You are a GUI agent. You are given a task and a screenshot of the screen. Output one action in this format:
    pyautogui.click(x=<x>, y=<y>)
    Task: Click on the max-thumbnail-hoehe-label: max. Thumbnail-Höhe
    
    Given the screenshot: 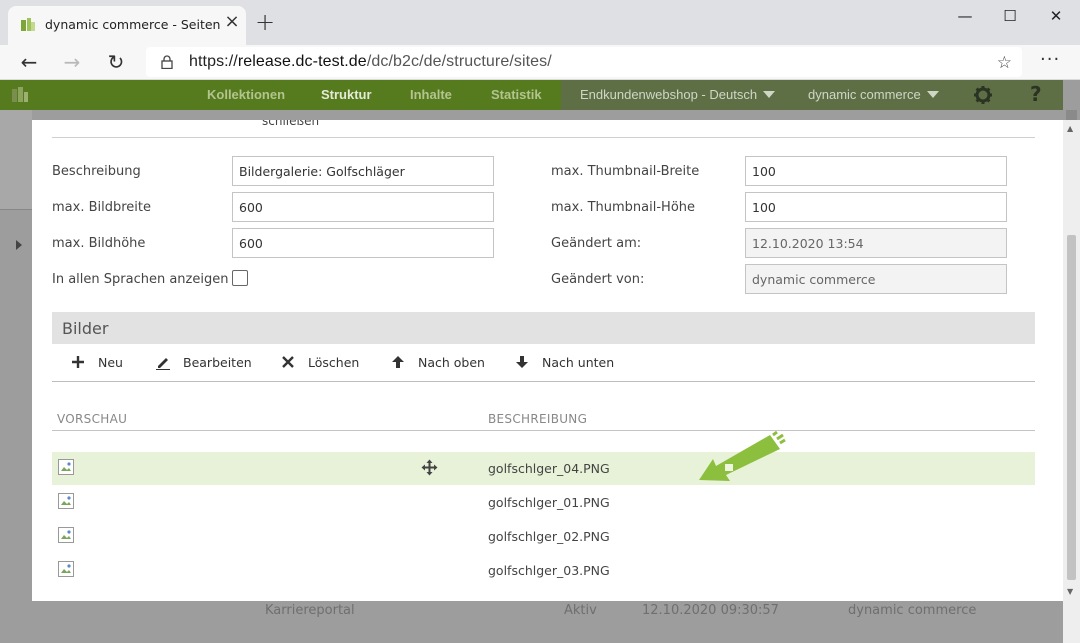 What is the action you would take?
    pyautogui.click(x=623, y=207)
    